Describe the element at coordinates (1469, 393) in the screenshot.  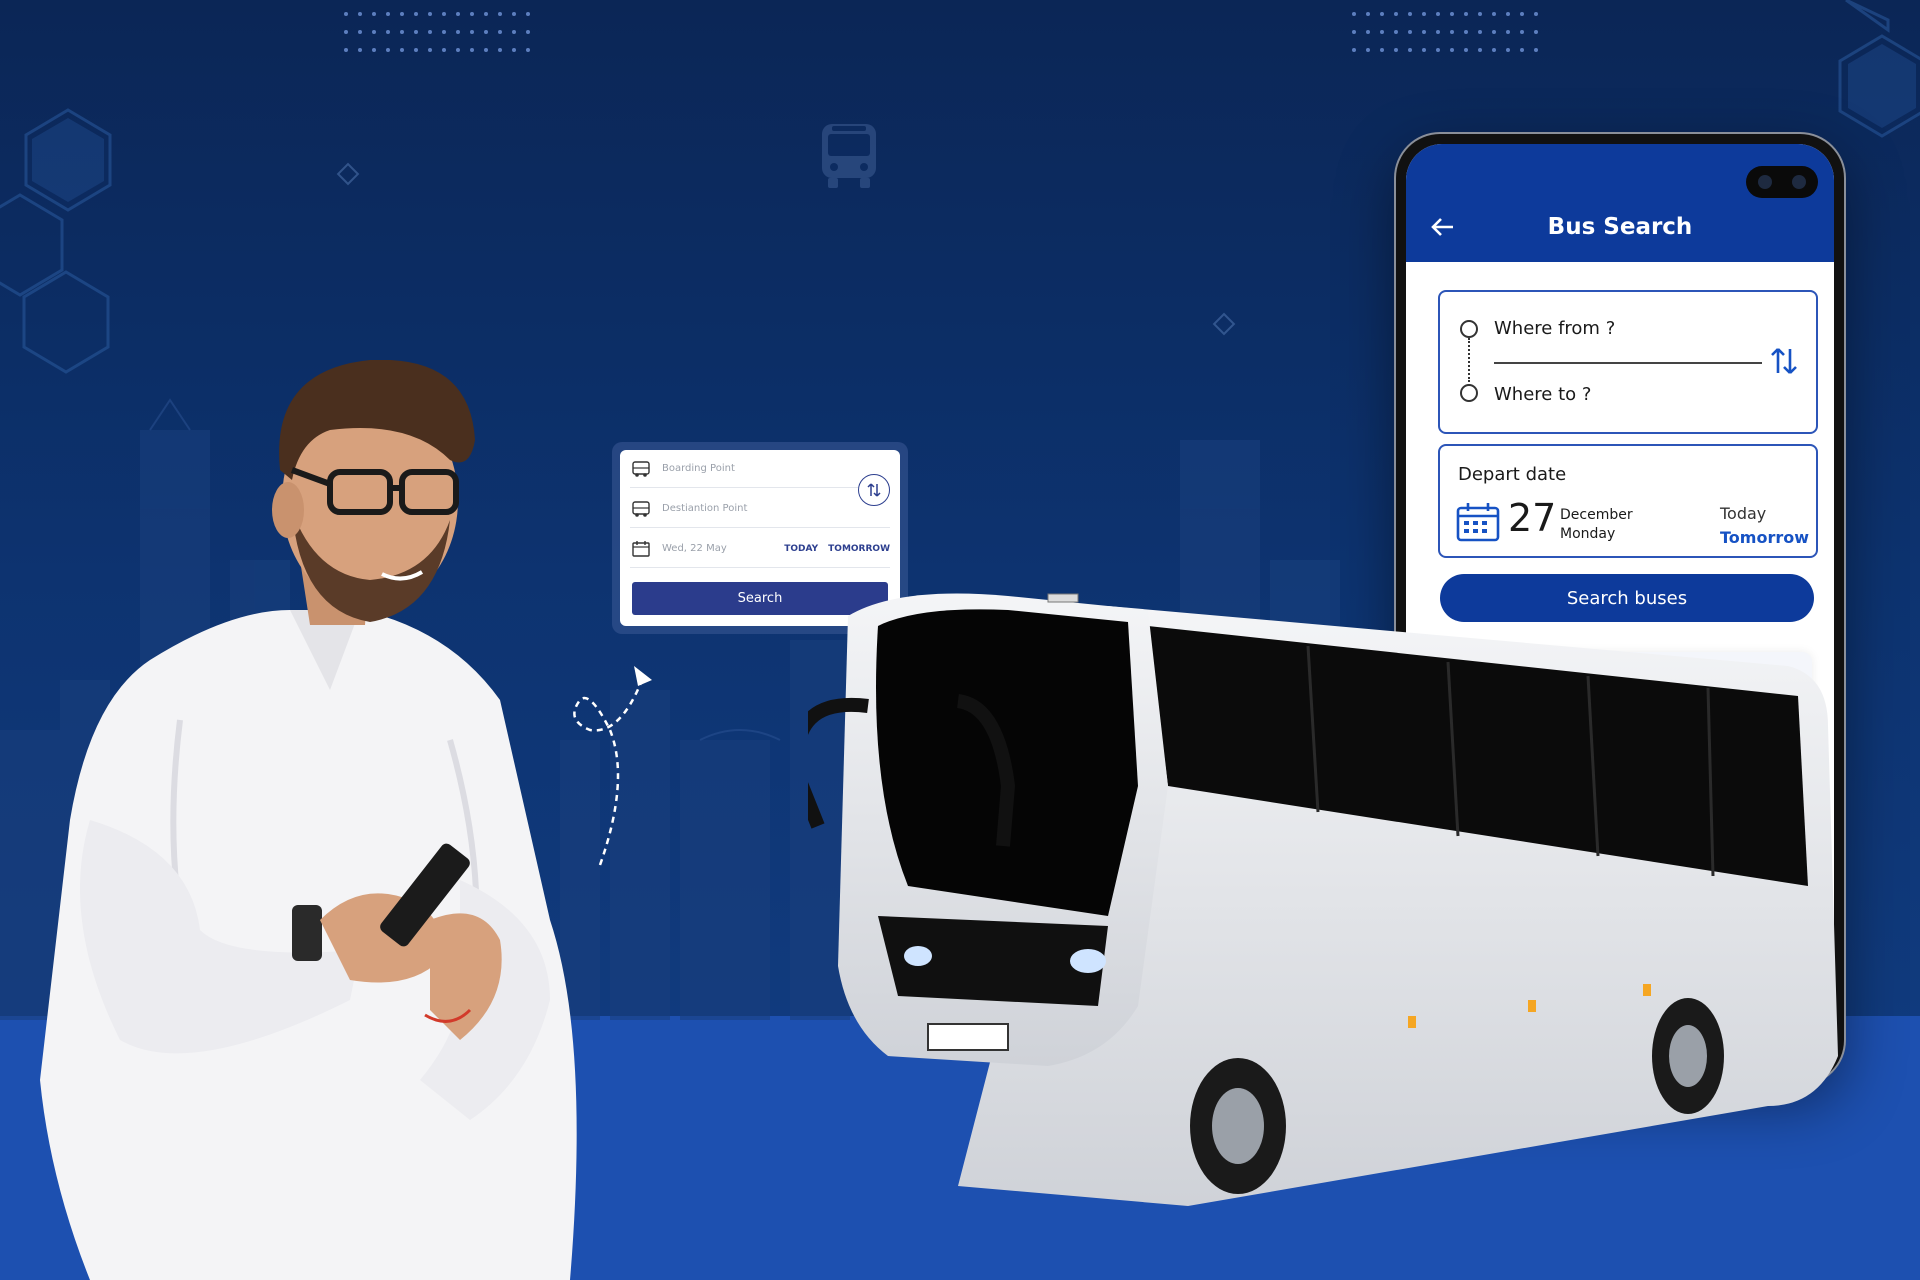
I see `destination-marker-icon` at that location.